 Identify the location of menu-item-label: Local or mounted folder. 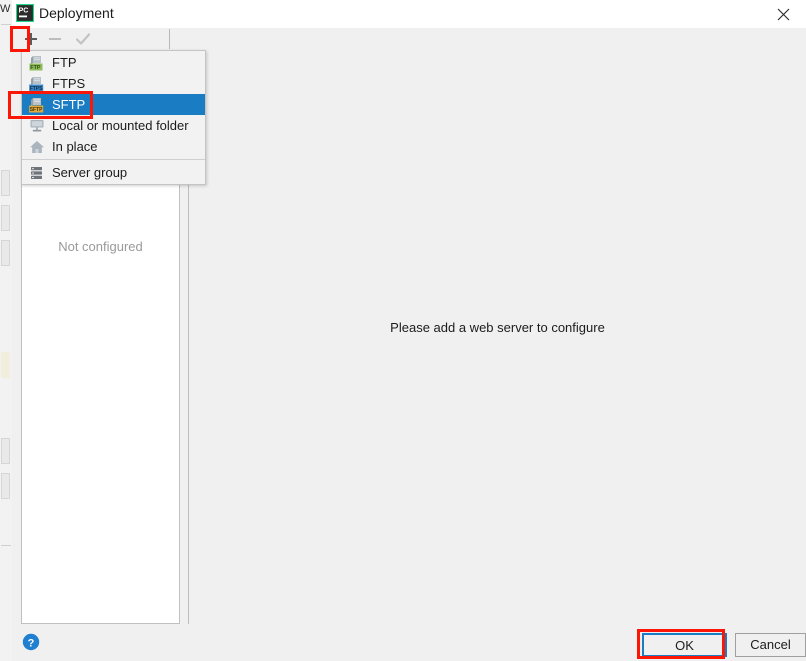
(120, 125).